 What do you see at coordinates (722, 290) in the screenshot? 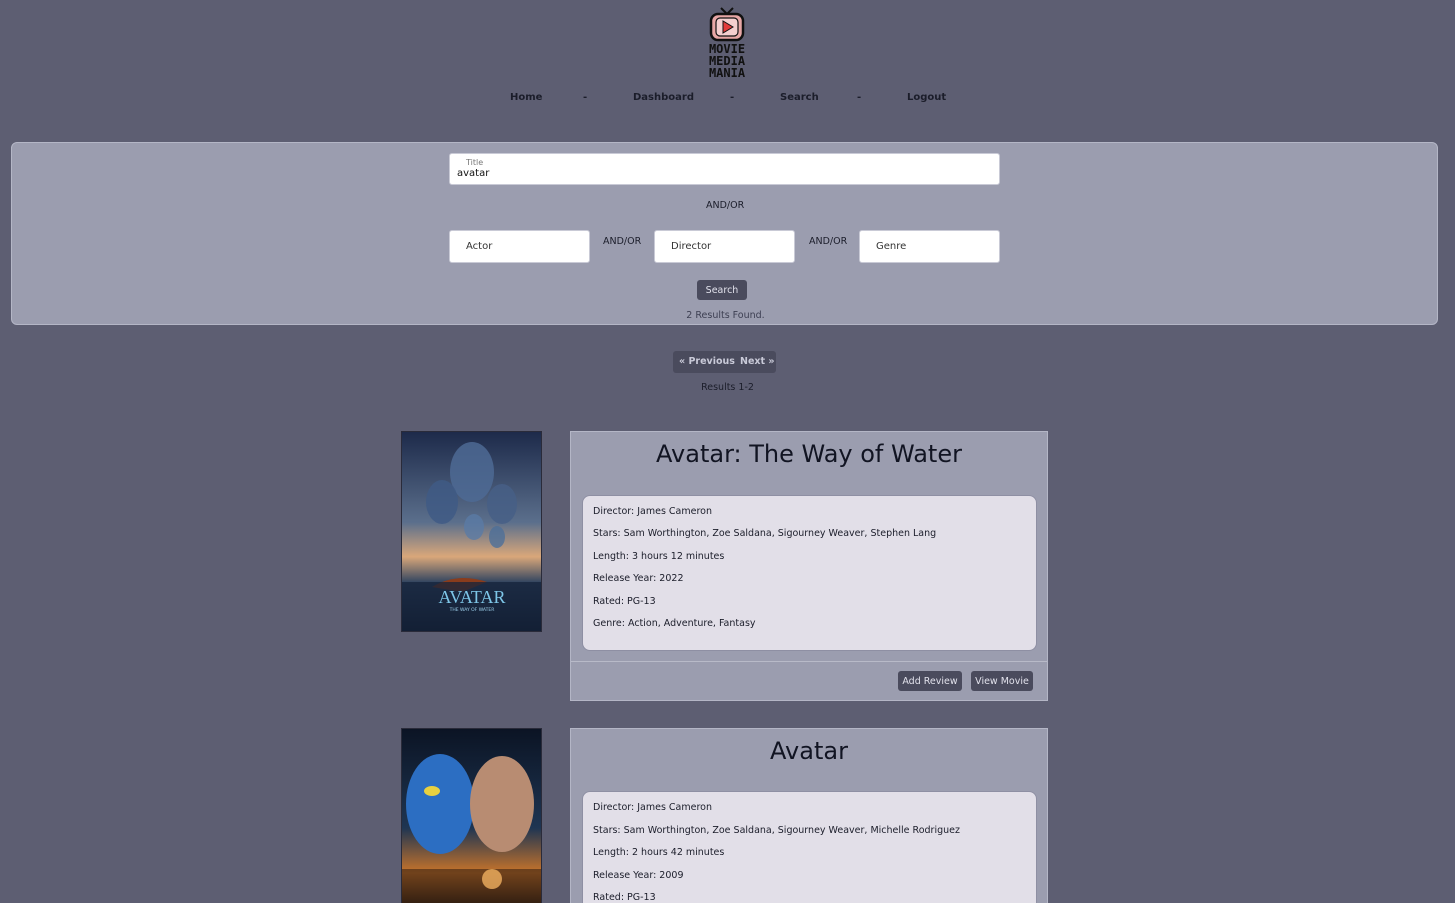
I see `search-button: Search` at bounding box center [722, 290].